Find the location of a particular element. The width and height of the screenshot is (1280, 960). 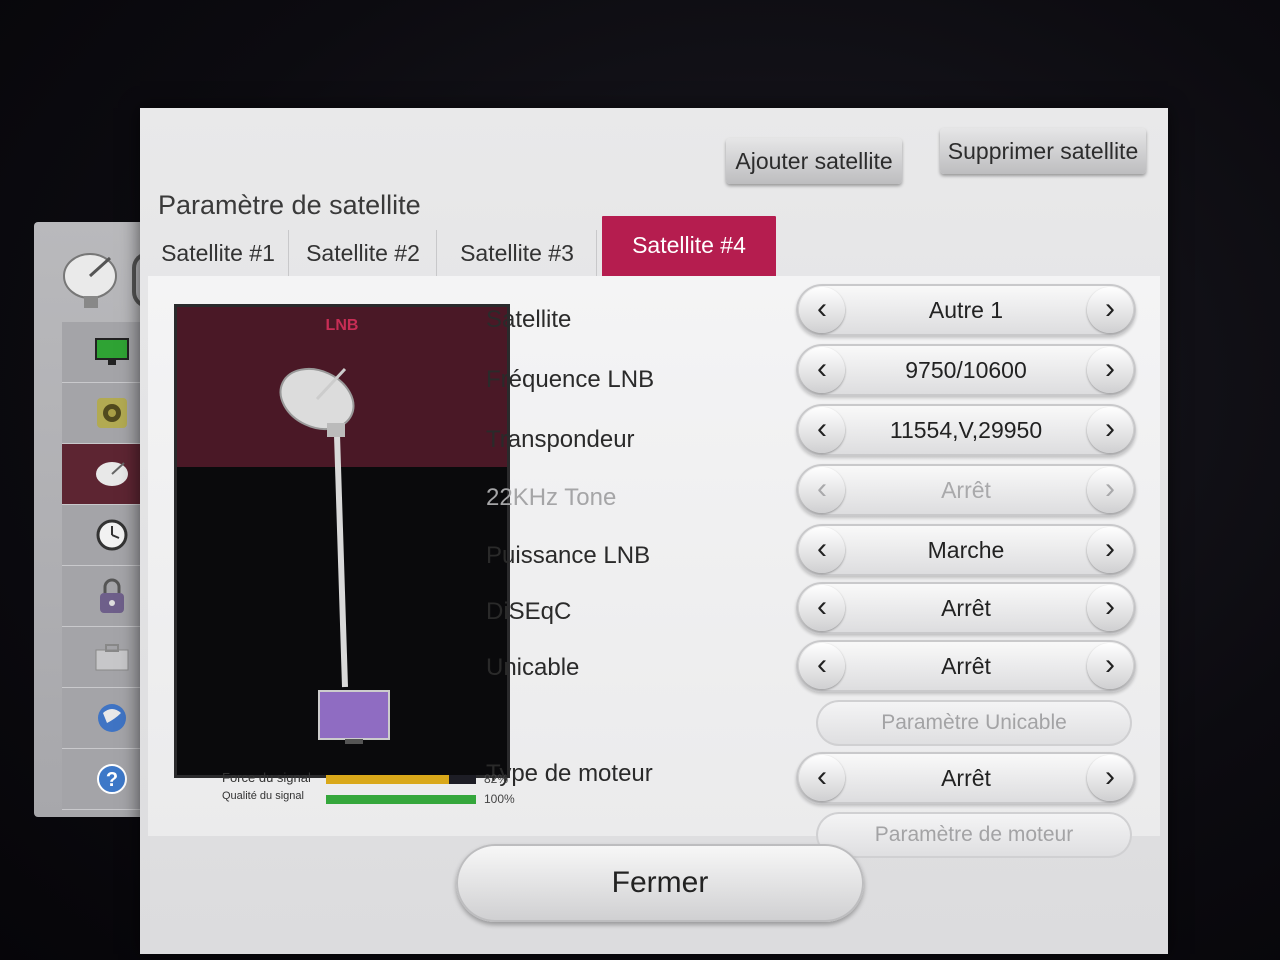

lnb-preview: LNB is located at coordinates (342, 541).